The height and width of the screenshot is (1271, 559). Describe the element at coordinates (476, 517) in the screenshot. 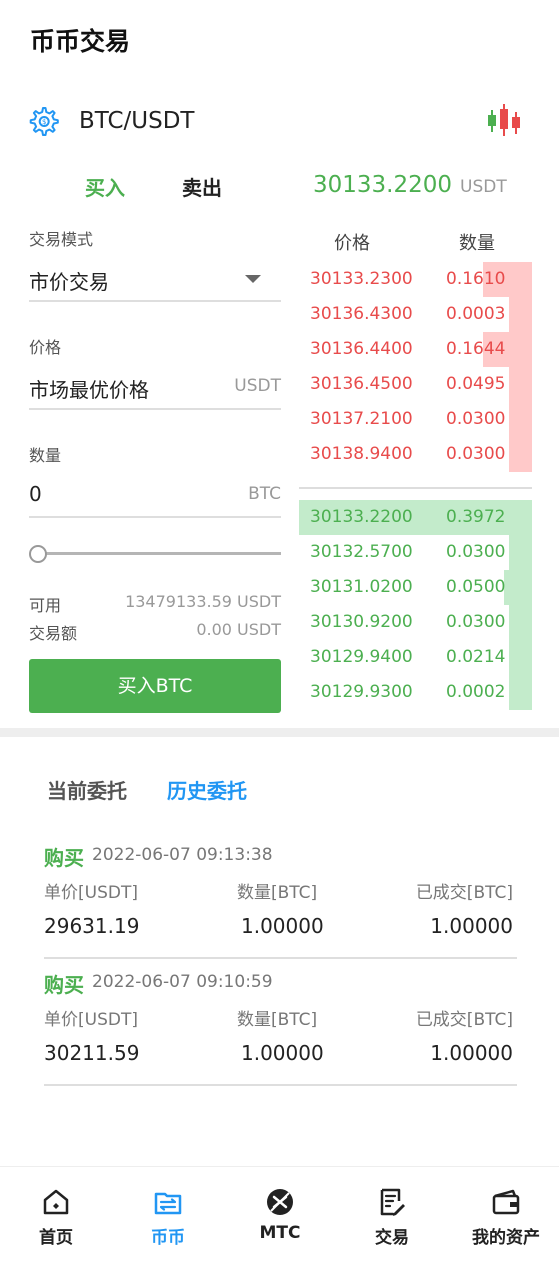

I see `bid-qty: 0.3972` at that location.